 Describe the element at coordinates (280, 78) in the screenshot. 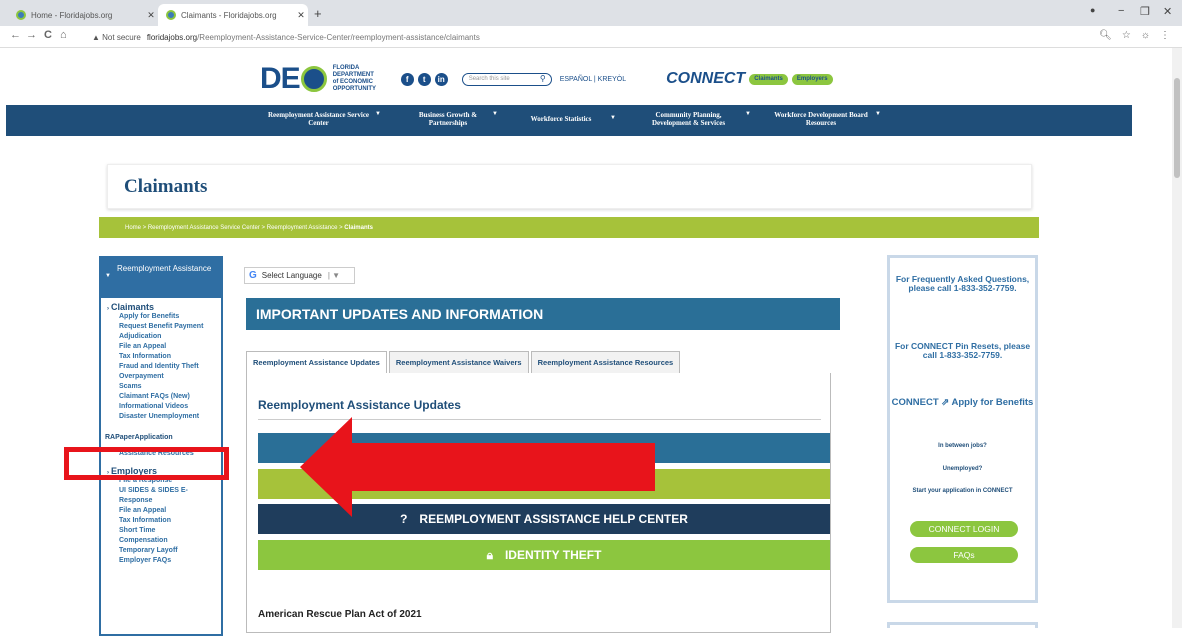

I see `logo-text: DE` at that location.